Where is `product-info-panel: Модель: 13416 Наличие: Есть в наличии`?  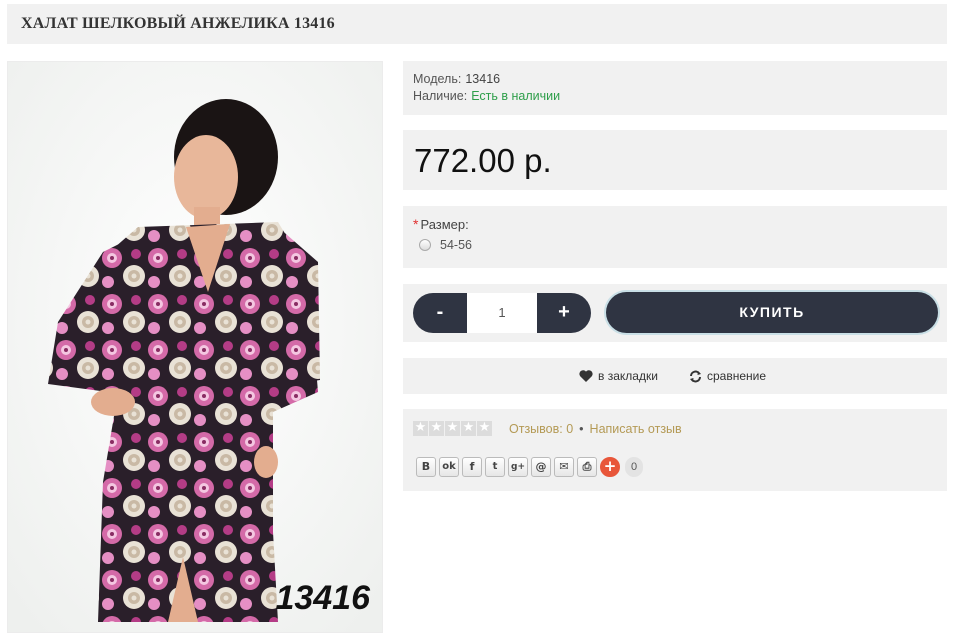
product-info-panel: Модель: 13416 Наличие: Есть в наличии is located at coordinates (675, 88).